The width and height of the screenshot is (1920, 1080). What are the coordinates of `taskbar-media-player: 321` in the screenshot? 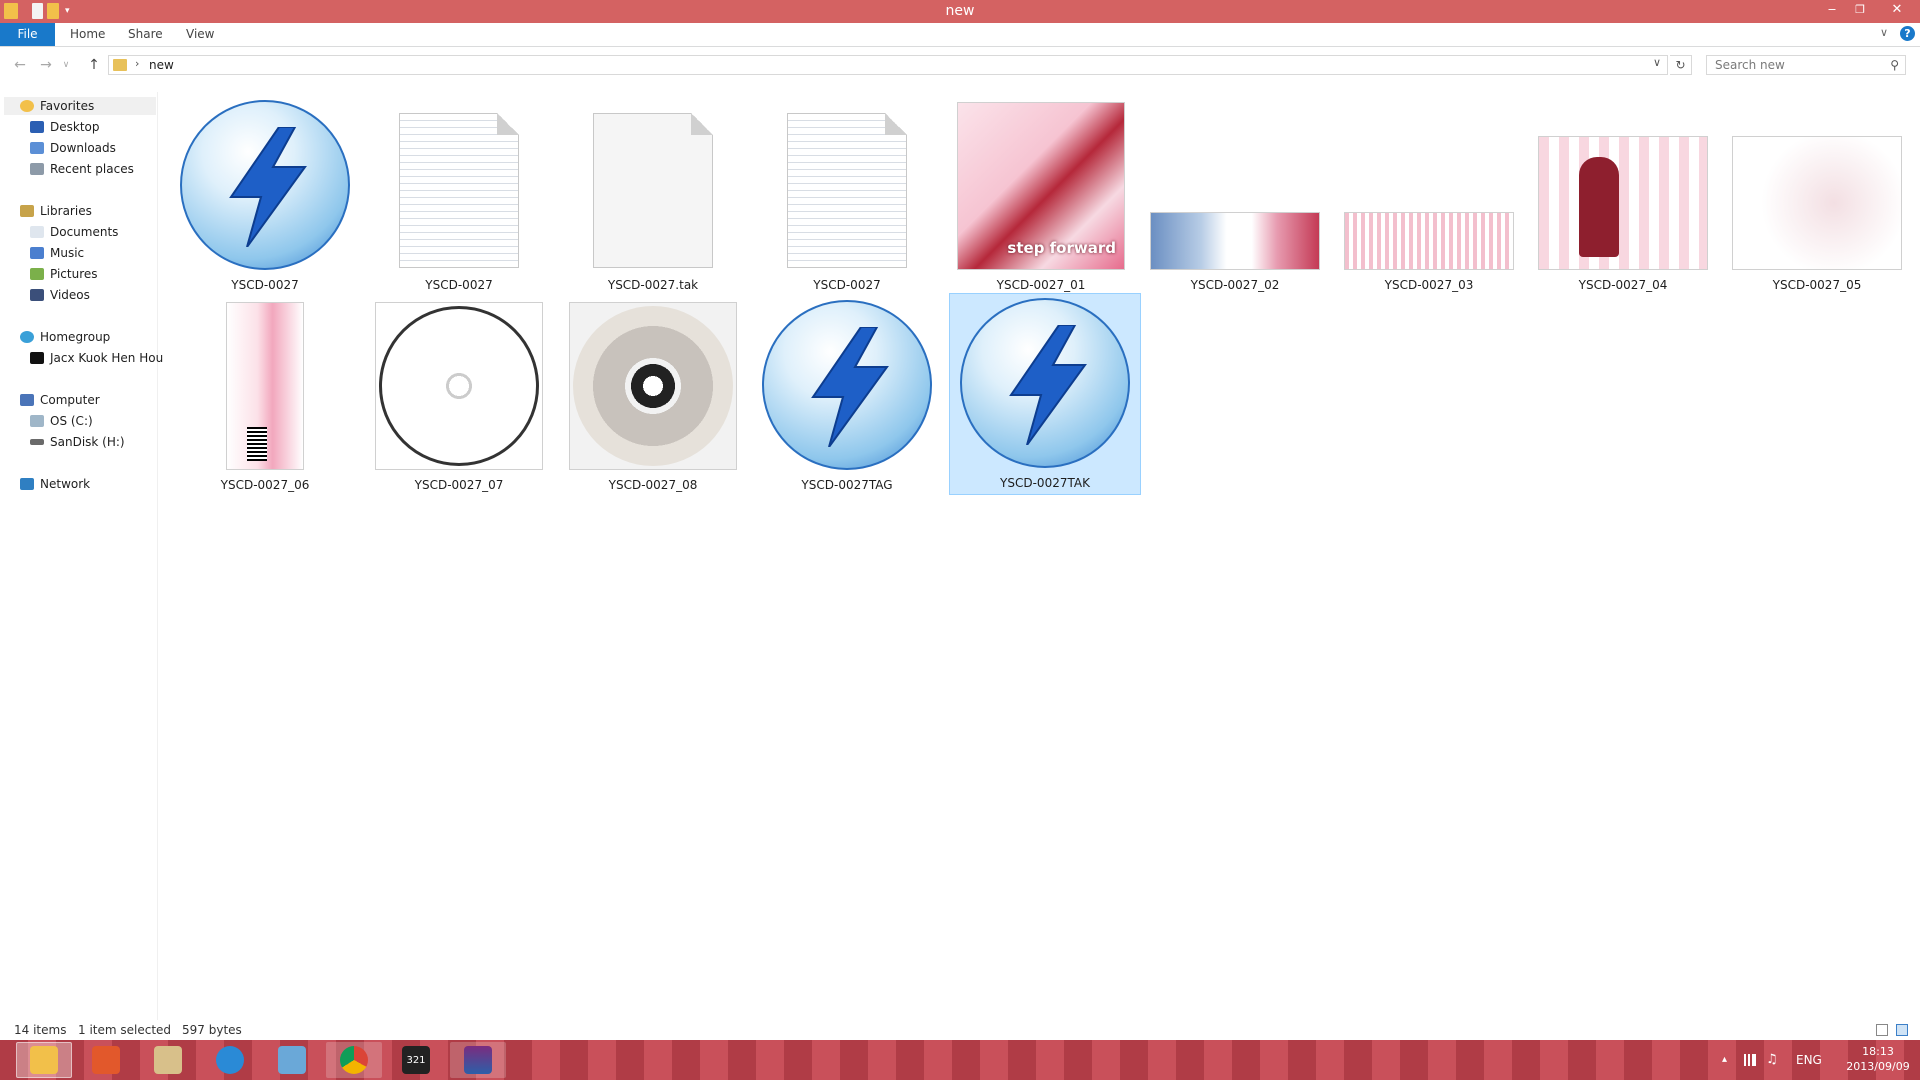 It's located at (416, 1060).